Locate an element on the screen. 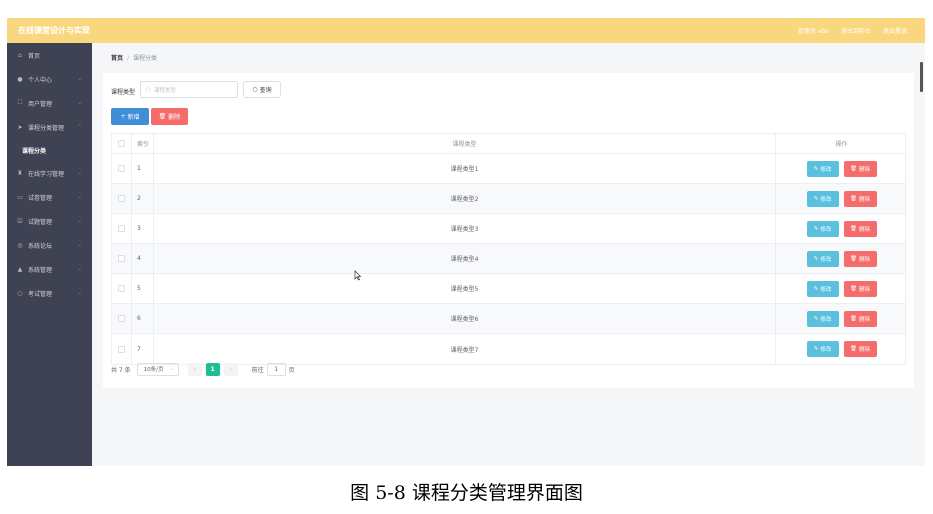  search-input: ○ 课程类型 is located at coordinates (189, 89).